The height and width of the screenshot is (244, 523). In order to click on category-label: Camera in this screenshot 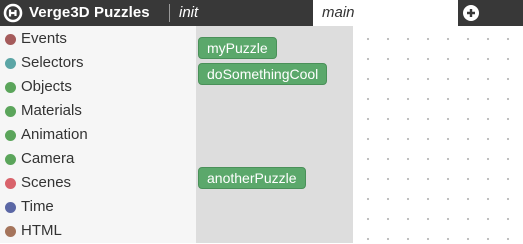, I will do `click(48, 158)`.